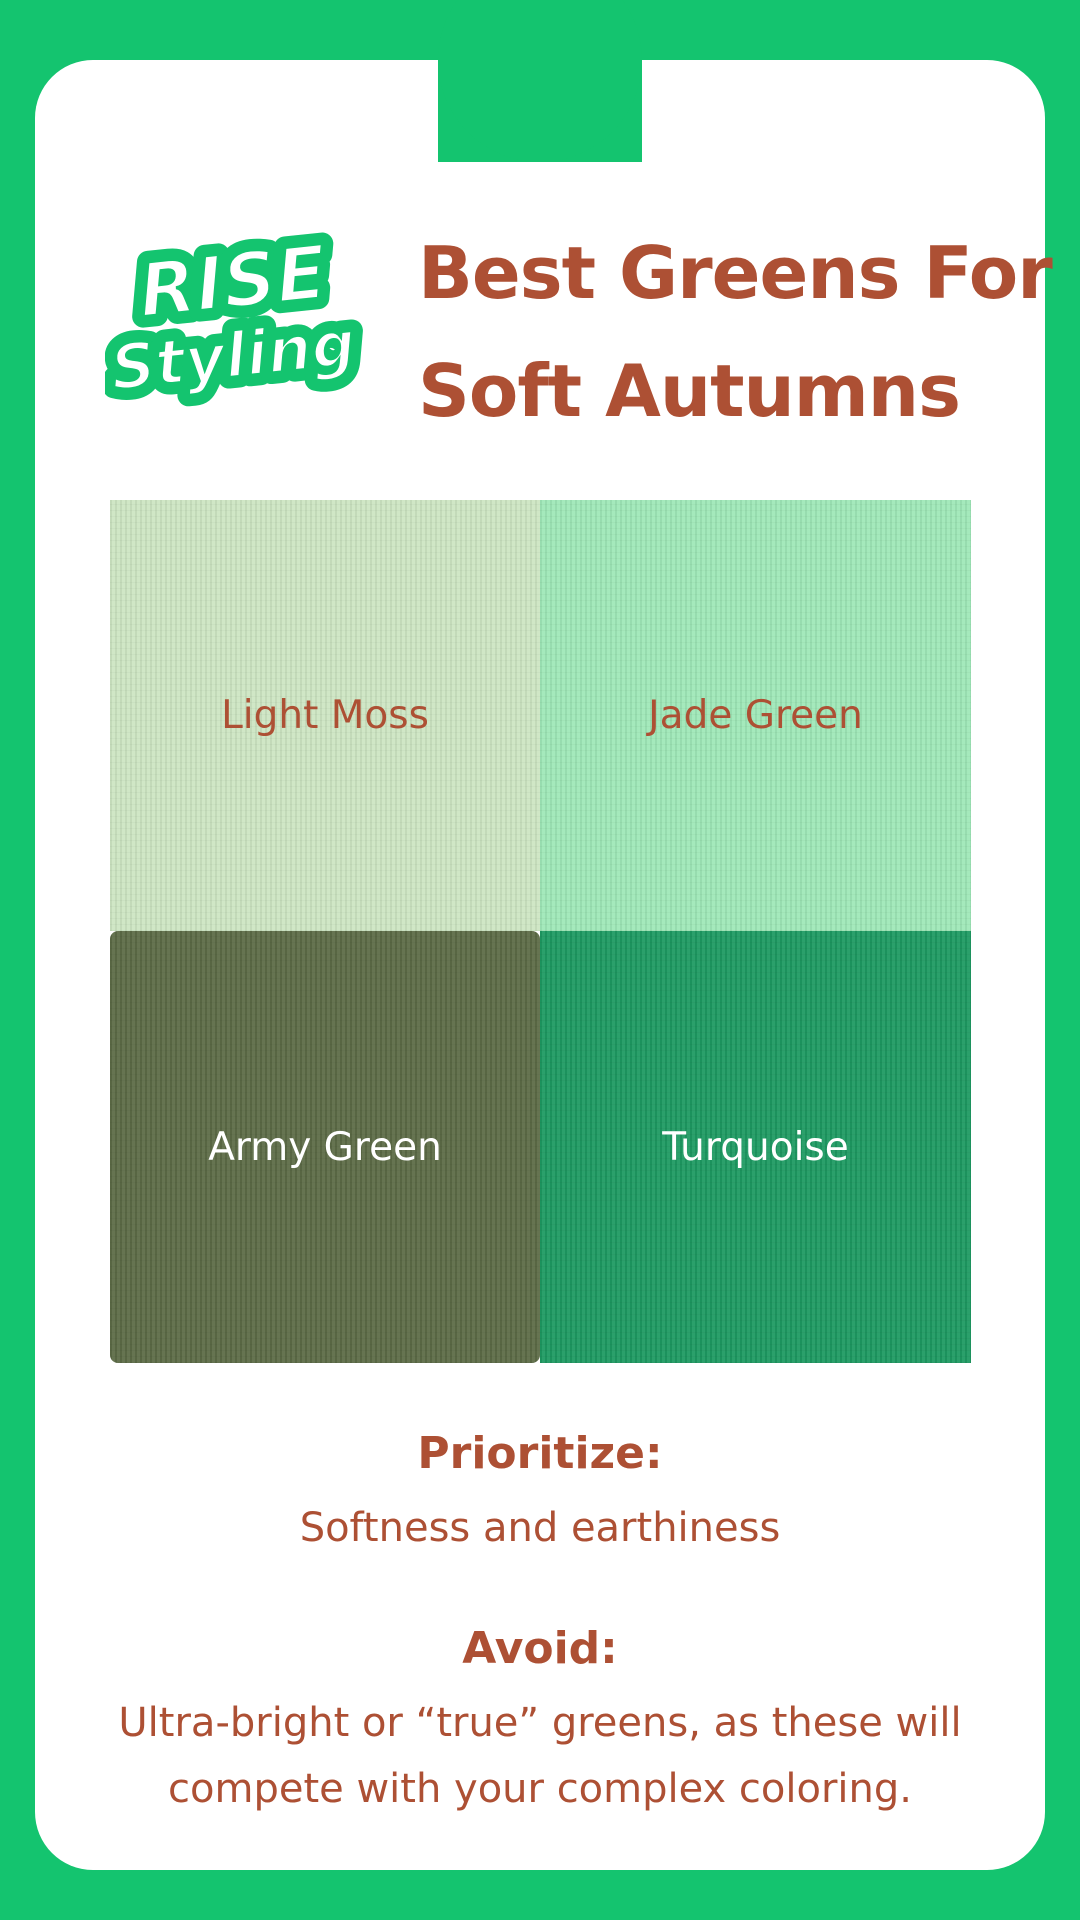 The height and width of the screenshot is (1920, 1080). I want to click on avoid-heading: Avoid:, so click(540, 1648).